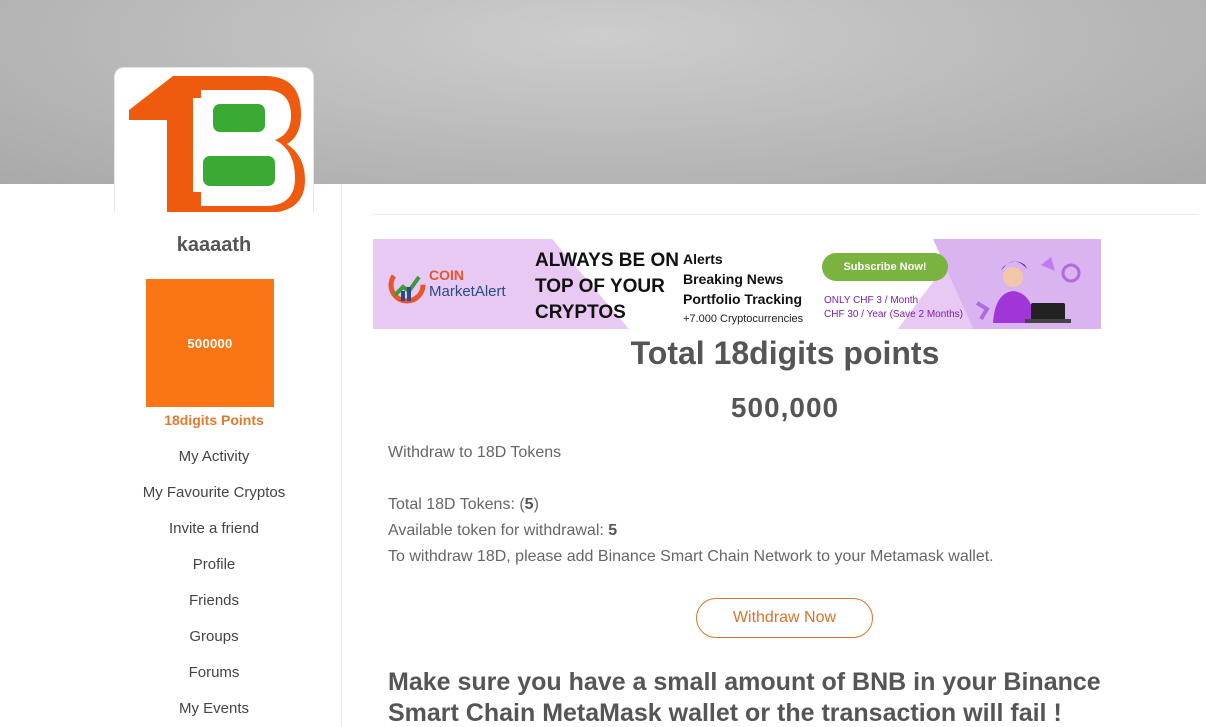  What do you see at coordinates (1028, 290) in the screenshot?
I see `person-laptop-illustration-icon` at bounding box center [1028, 290].